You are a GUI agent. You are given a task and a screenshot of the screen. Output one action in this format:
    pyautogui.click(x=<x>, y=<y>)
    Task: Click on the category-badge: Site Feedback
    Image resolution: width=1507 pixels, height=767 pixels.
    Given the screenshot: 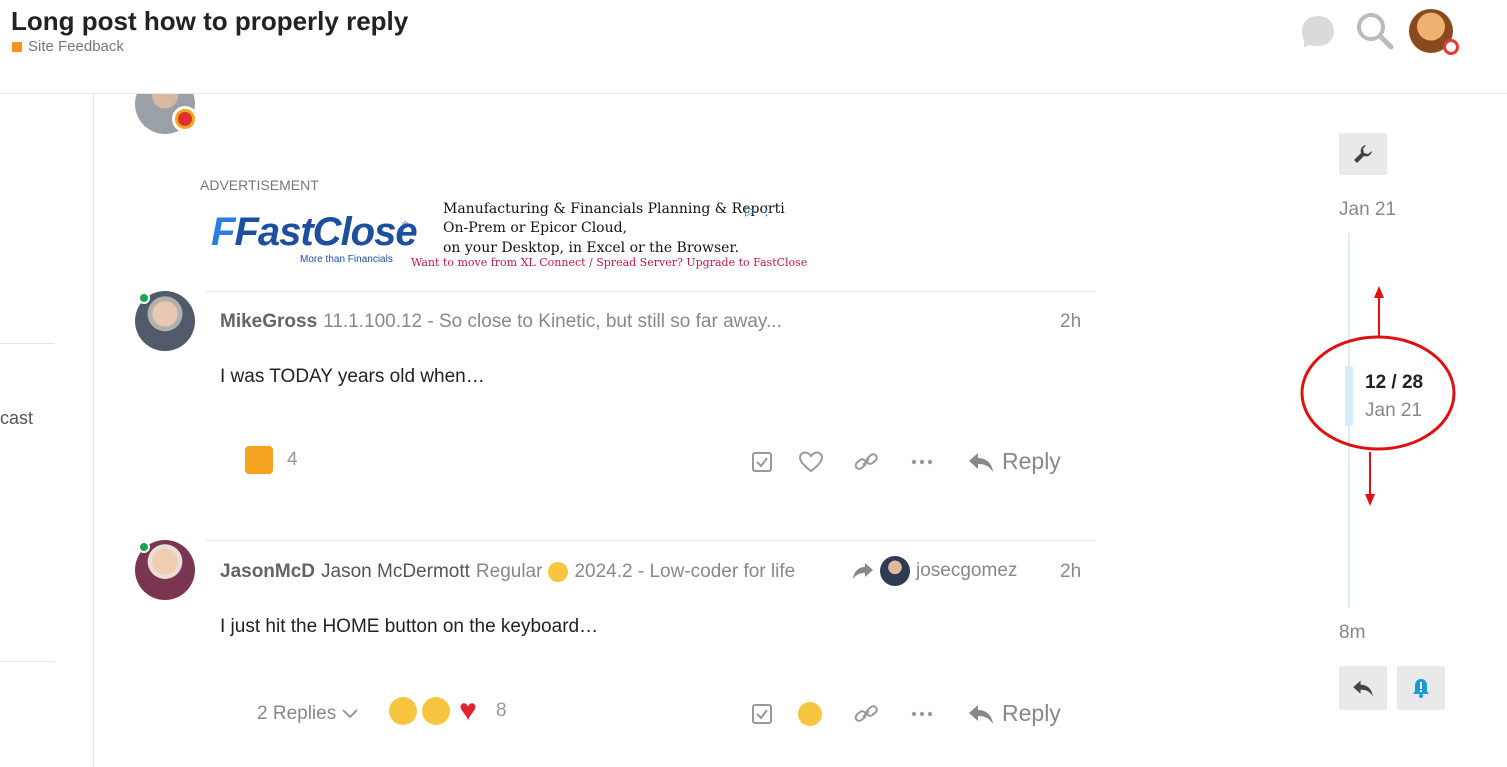 What is the action you would take?
    pyautogui.click(x=68, y=46)
    